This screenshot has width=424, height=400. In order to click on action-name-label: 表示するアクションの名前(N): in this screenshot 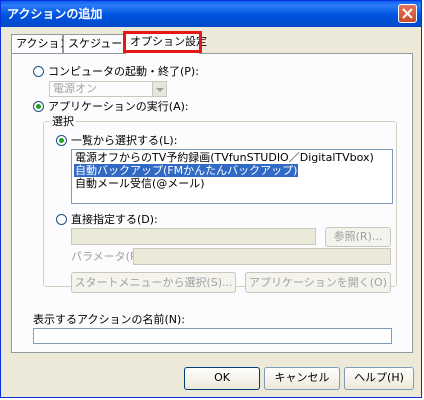, I will do `click(109, 319)`.